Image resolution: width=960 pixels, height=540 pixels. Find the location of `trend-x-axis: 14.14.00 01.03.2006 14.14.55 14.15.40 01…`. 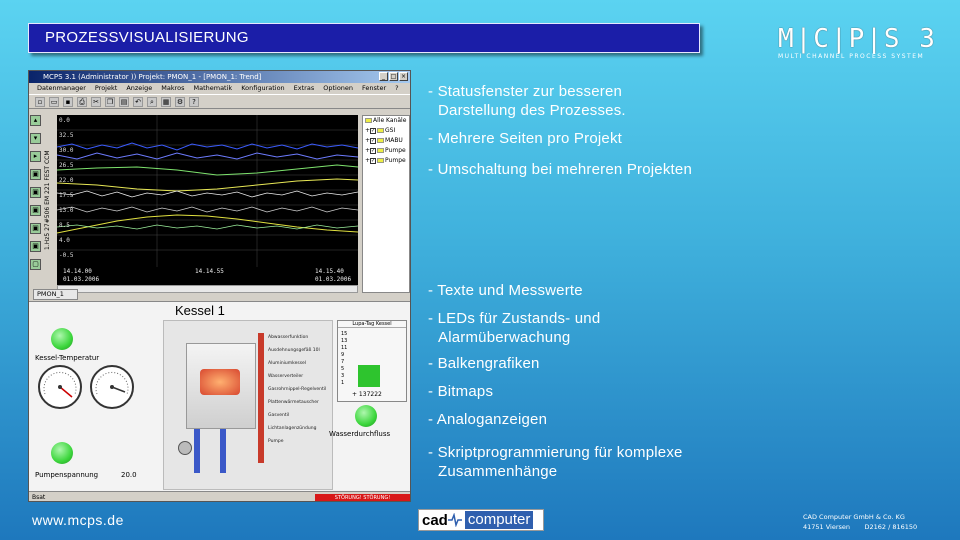

trend-x-axis: 14.14.00 01.03.2006 14.14.55 14.15.40 01… is located at coordinates (207, 276).